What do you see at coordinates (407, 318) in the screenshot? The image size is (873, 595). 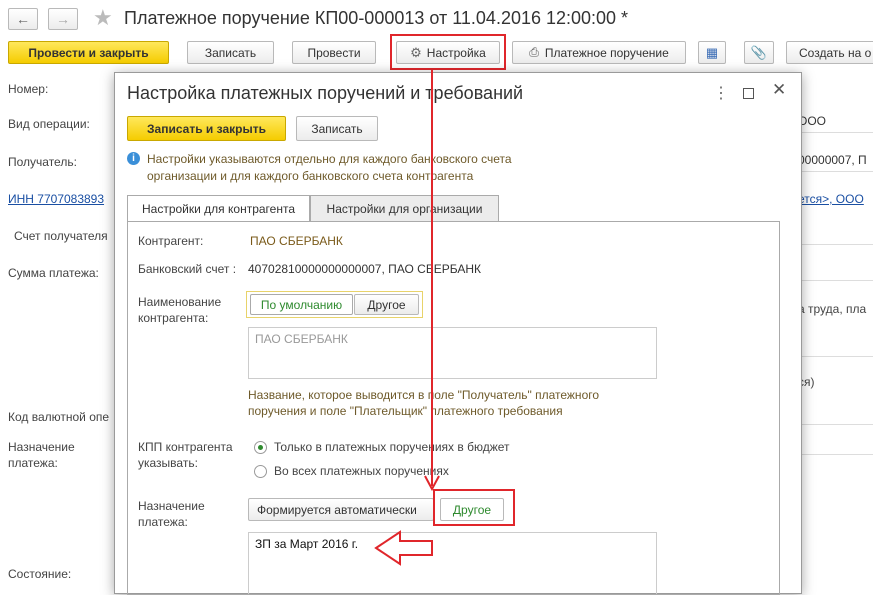 I see `annotation-arrows` at bounding box center [407, 318].